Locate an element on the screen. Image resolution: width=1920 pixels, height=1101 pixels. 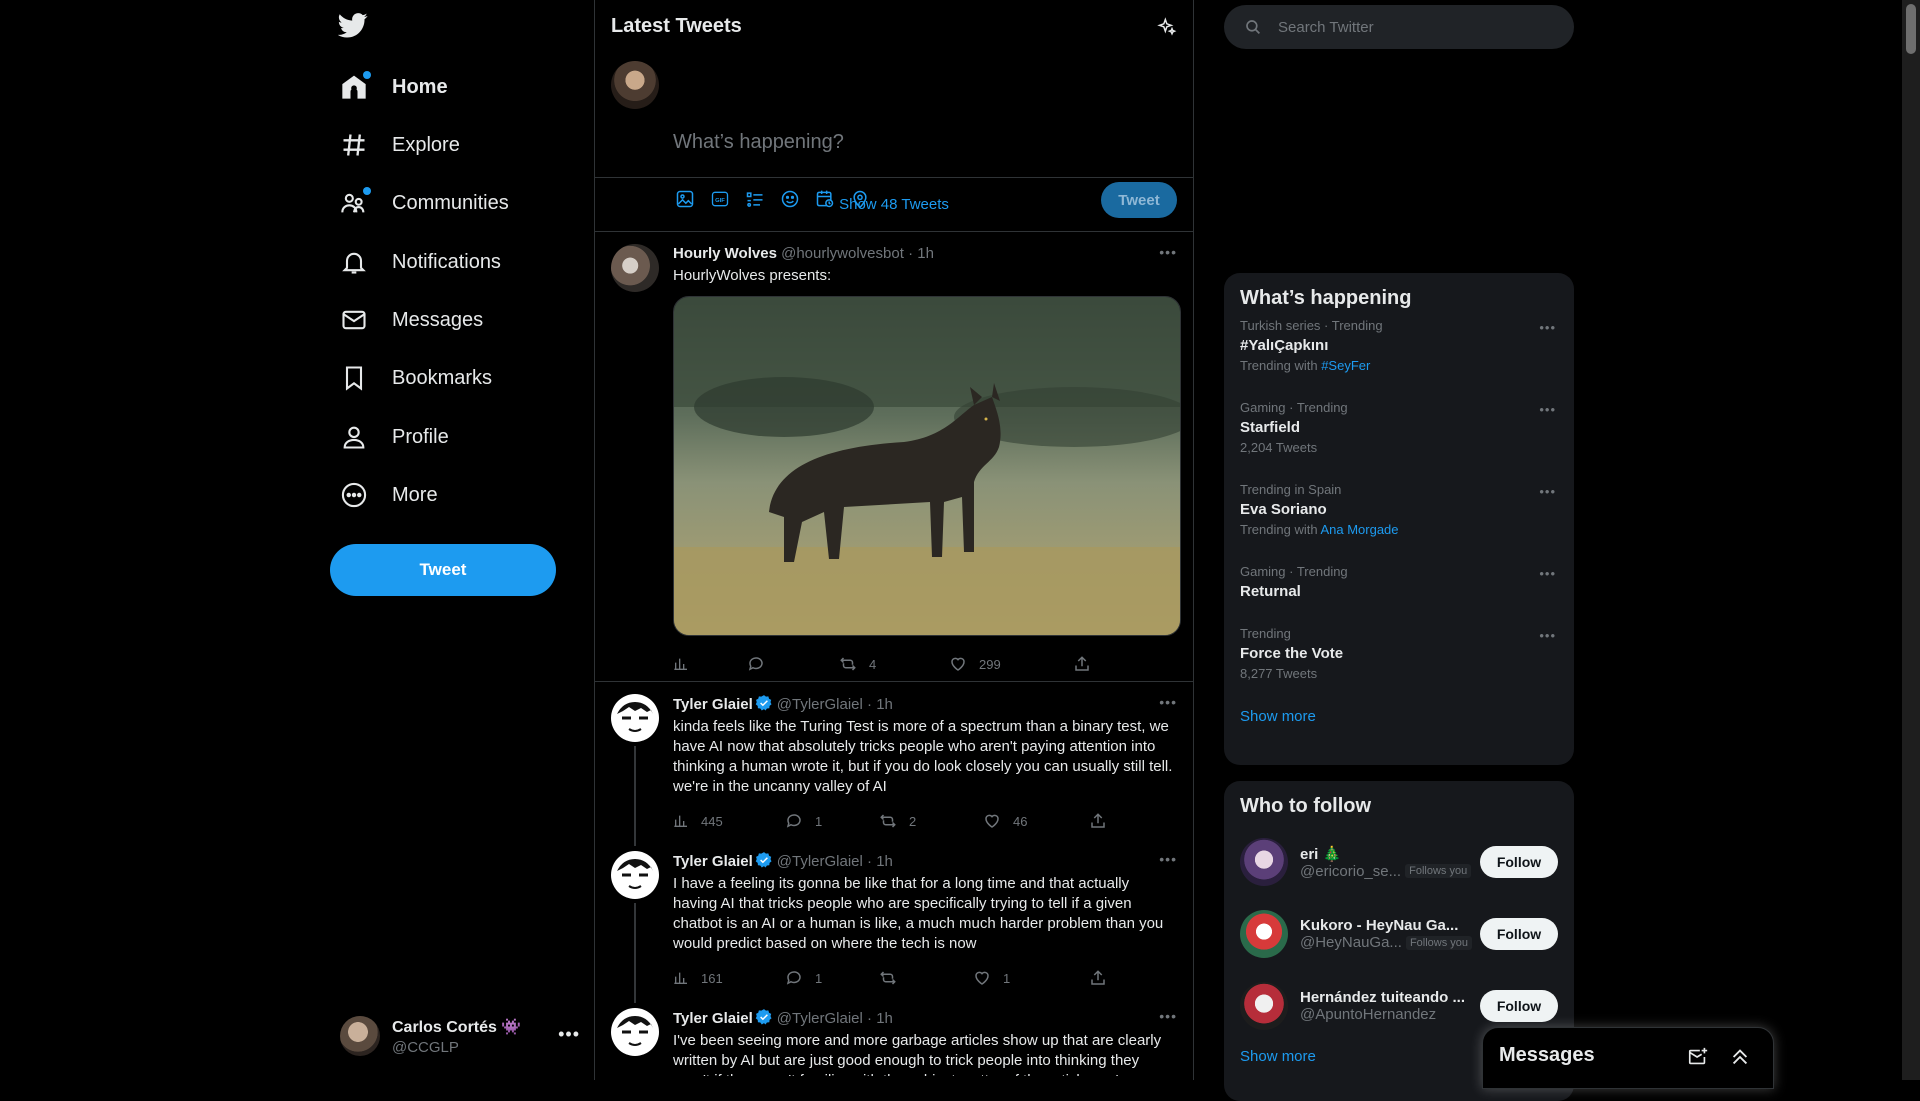
like-button: 46 is located at coordinates (1036, 821).